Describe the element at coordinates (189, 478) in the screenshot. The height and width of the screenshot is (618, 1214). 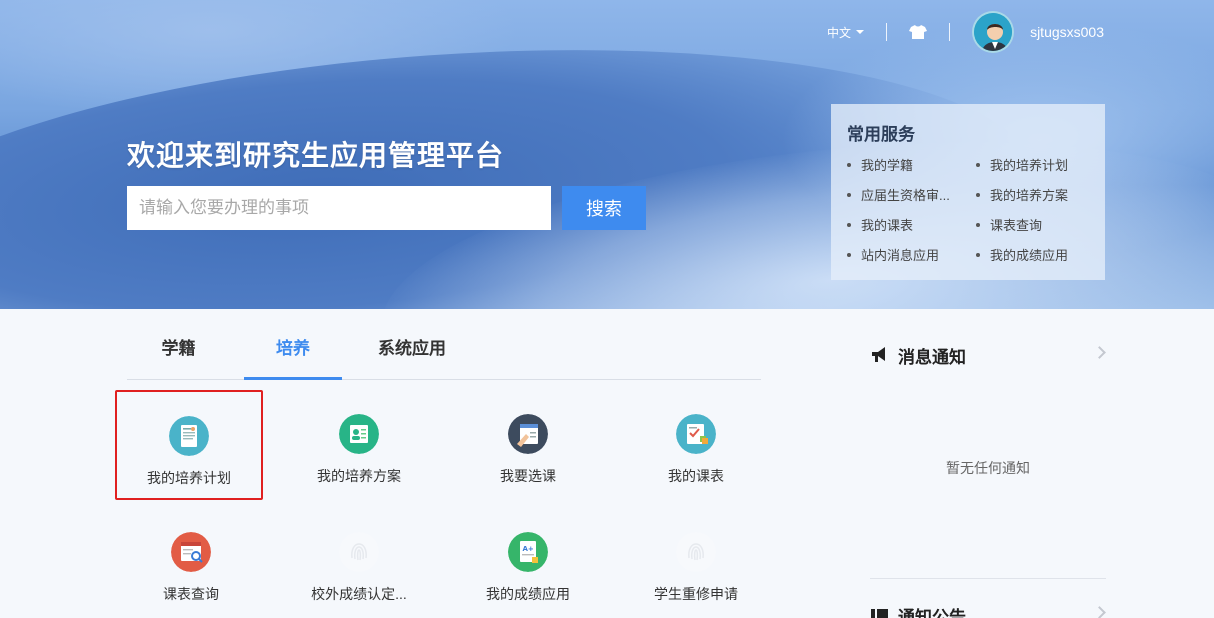
I see `app-label: 我的培养计划` at that location.